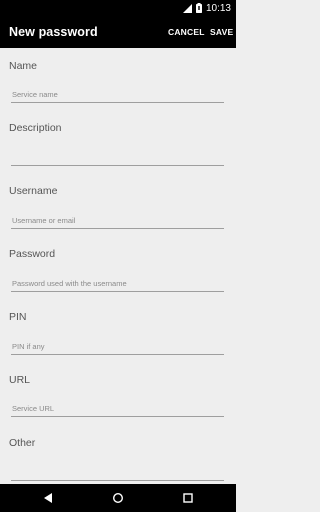  Describe the element at coordinates (118, 32) in the screenshot. I see `app-bar: New password CANCEL SAVE` at that location.